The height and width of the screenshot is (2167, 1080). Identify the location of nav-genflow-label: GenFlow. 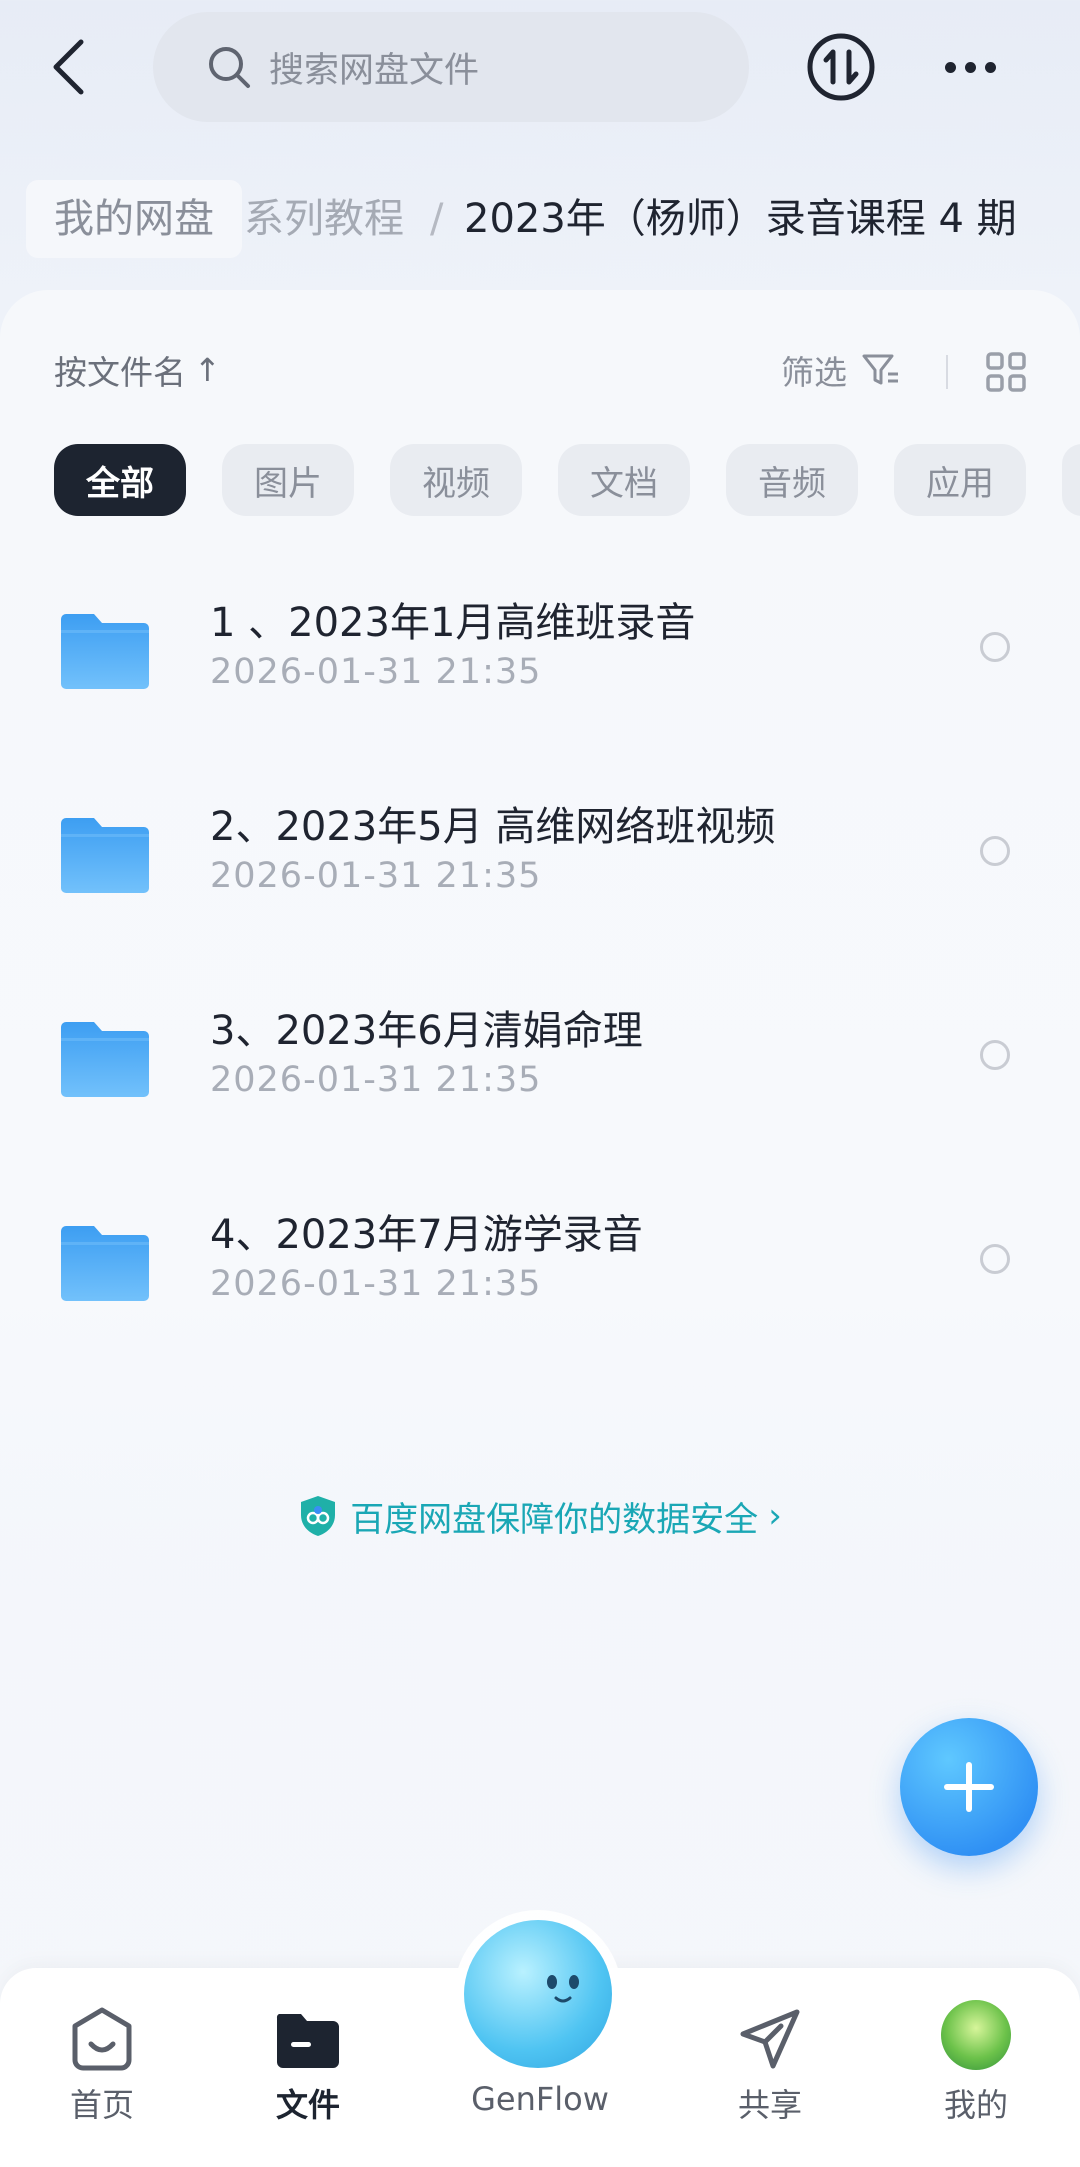
(540, 2099).